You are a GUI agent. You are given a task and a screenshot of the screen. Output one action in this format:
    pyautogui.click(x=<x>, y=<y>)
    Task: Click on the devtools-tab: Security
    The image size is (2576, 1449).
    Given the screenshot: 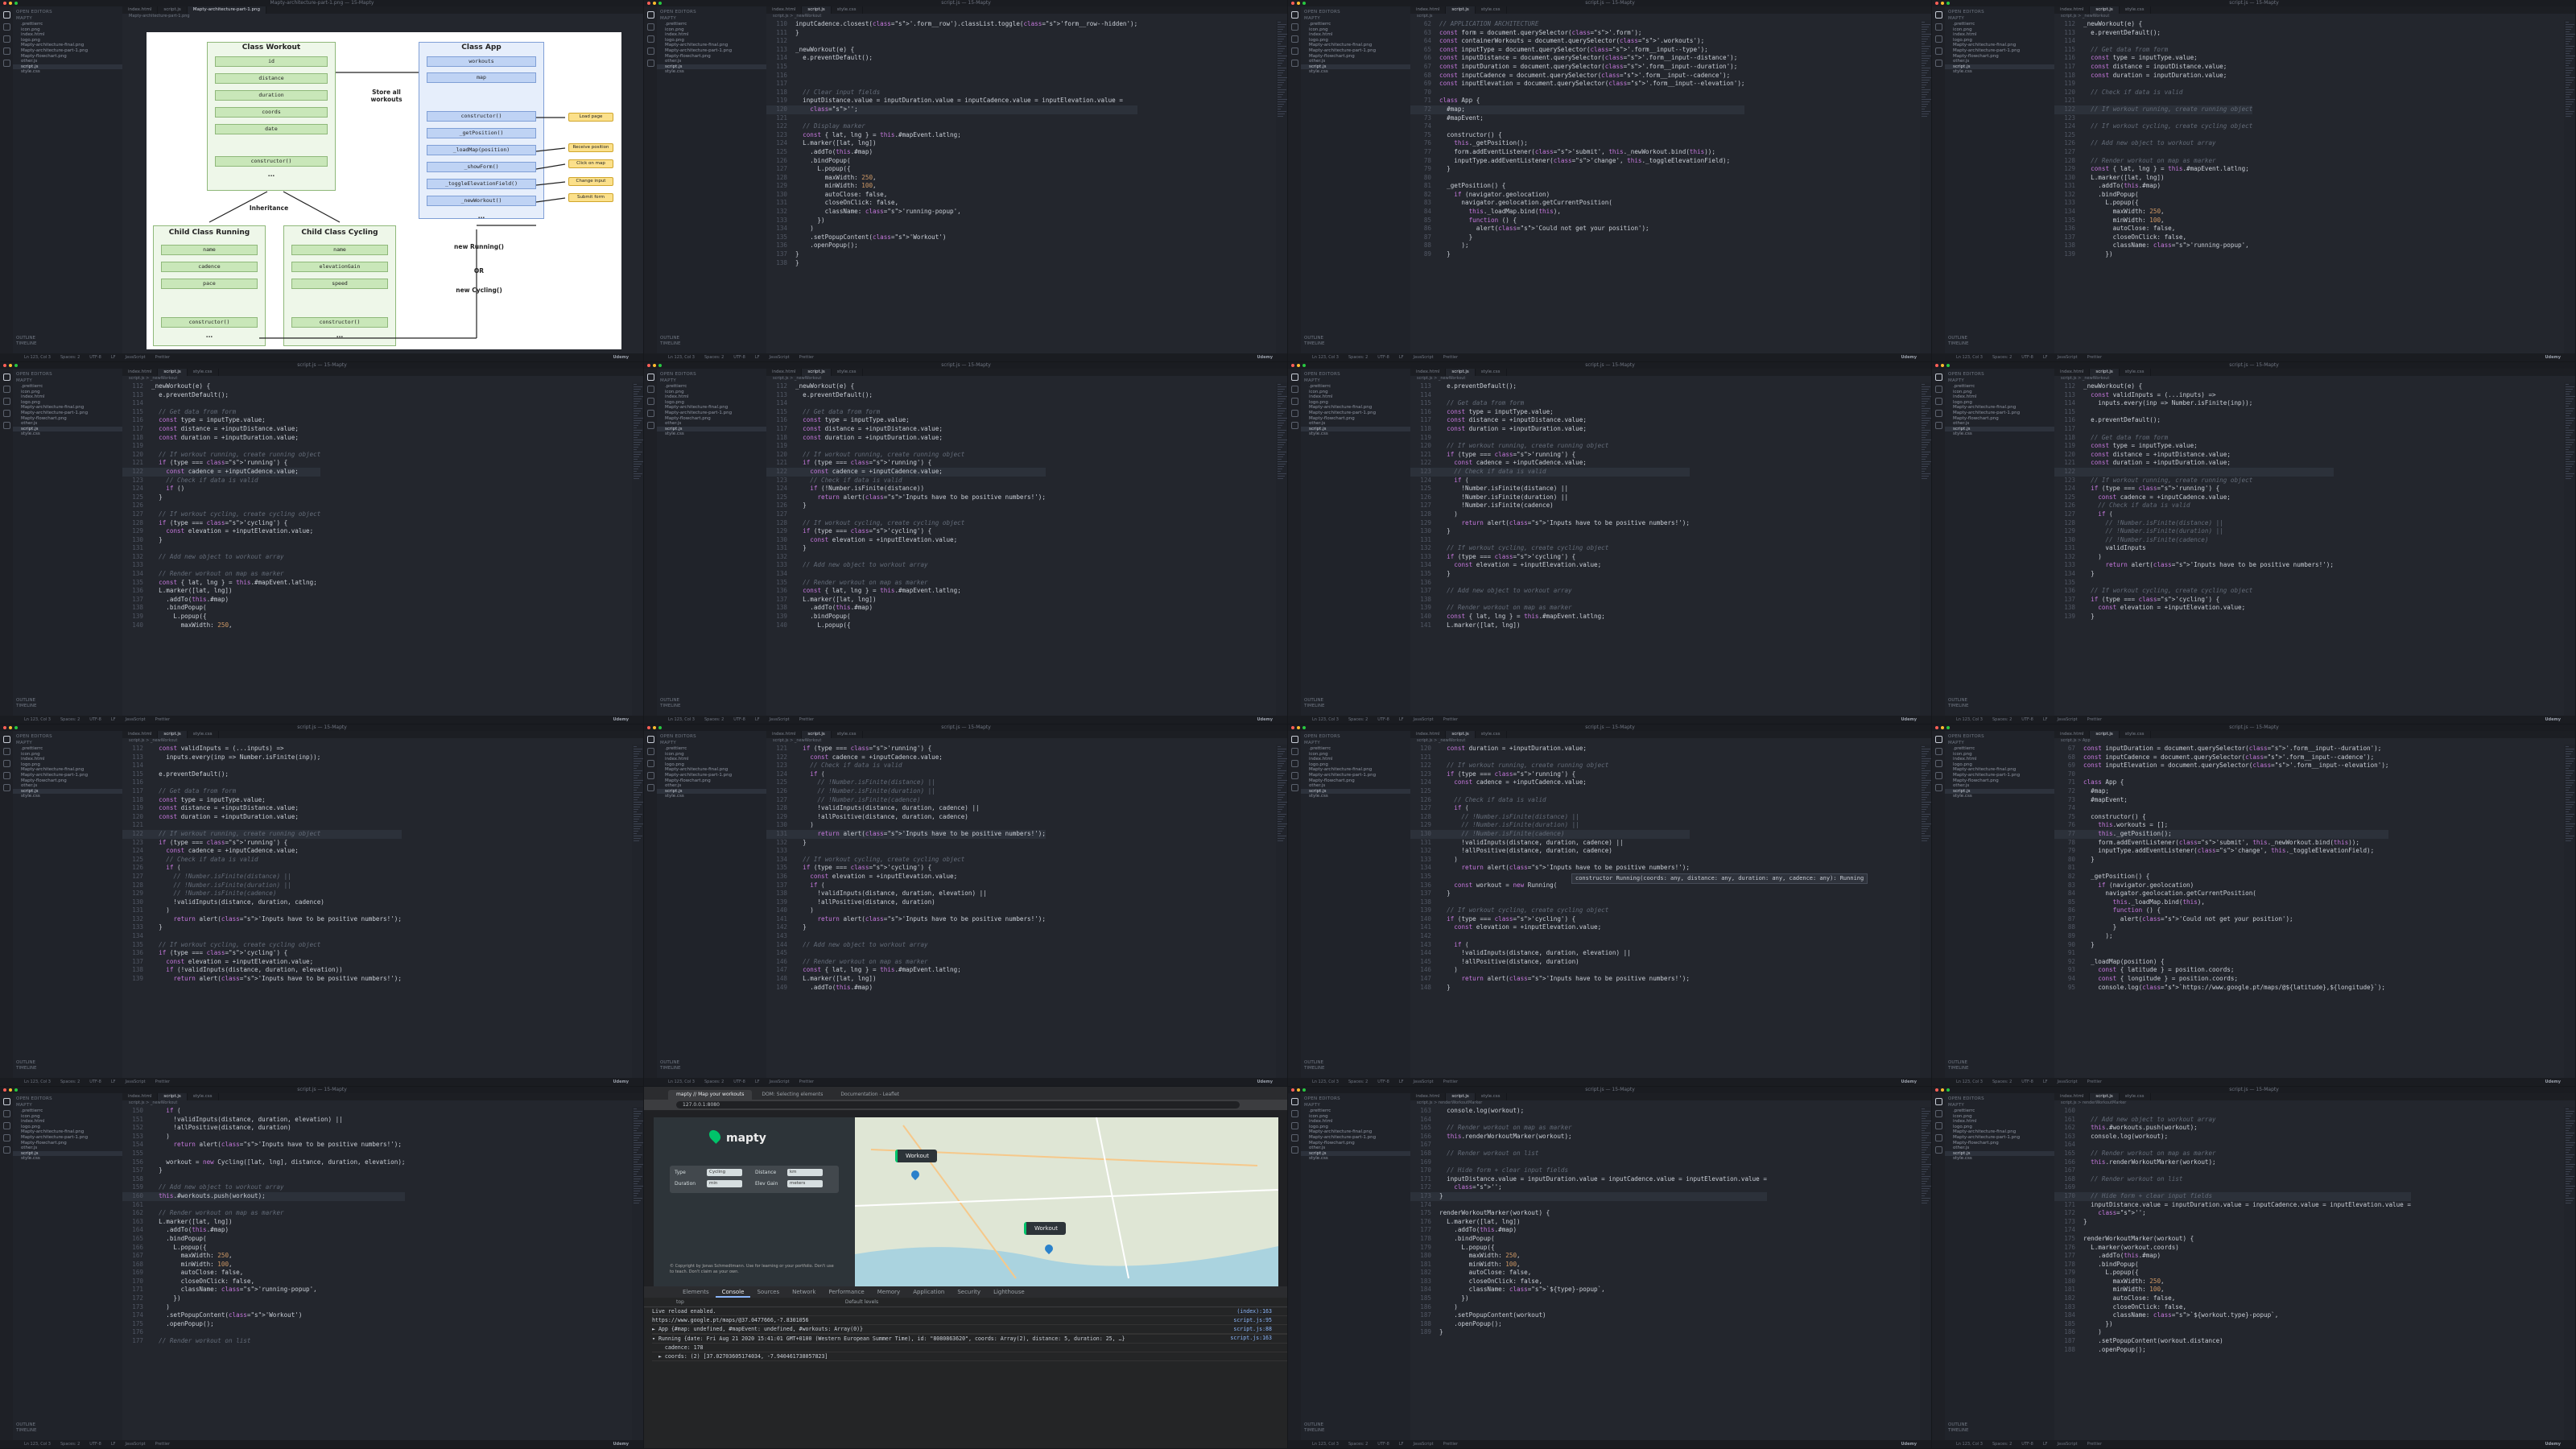 What is the action you would take?
    pyautogui.click(x=969, y=1292)
    